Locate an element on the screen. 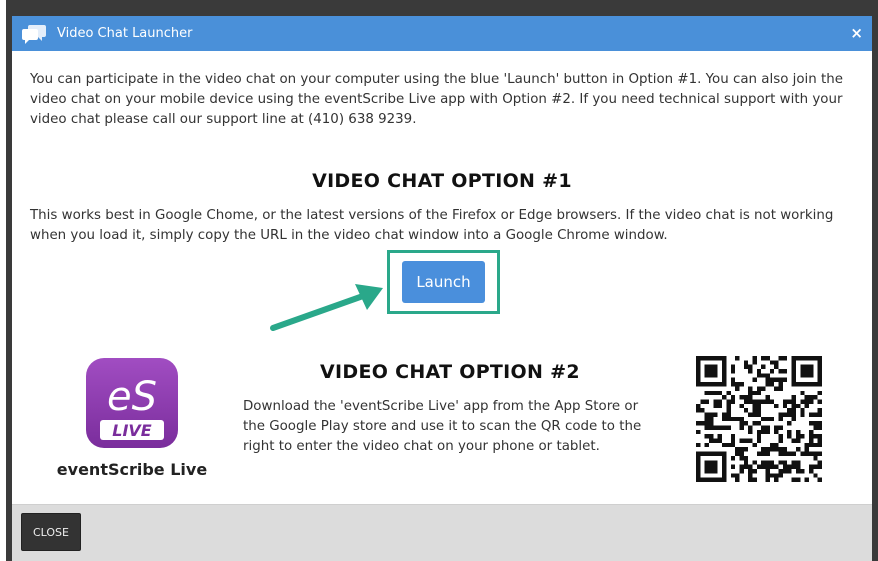  option2-heading: VIDEO CHAT OPTION #2 is located at coordinates (450, 372).